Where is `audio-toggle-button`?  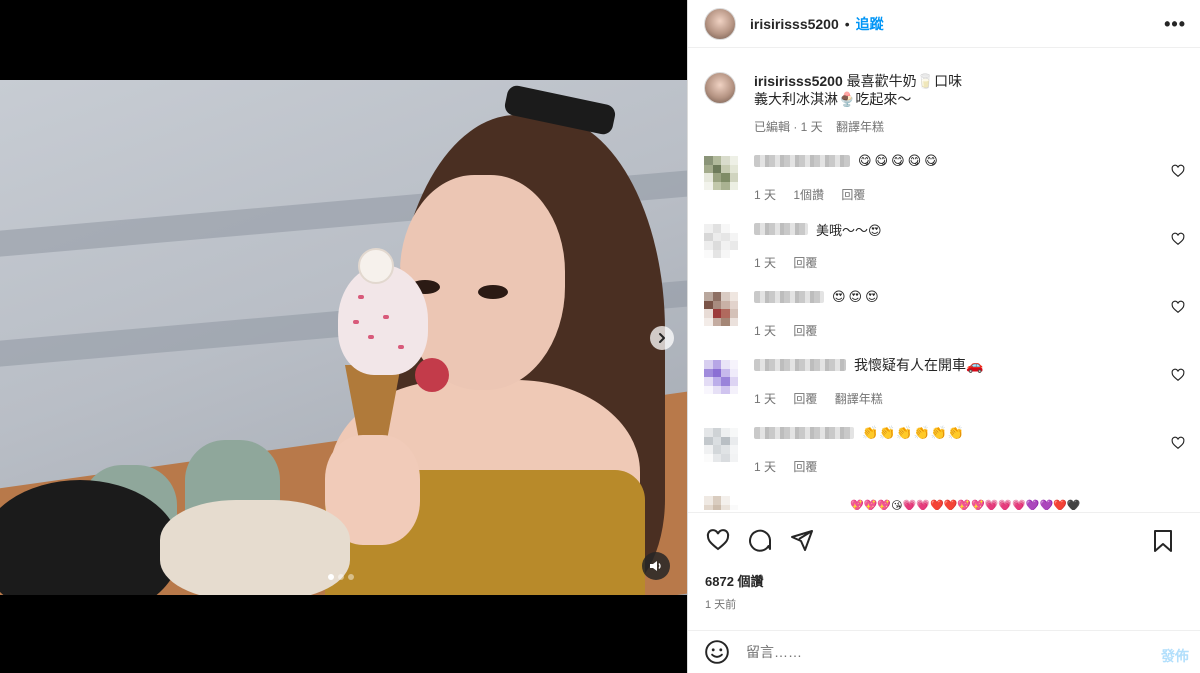
audio-toggle-button is located at coordinates (656, 566).